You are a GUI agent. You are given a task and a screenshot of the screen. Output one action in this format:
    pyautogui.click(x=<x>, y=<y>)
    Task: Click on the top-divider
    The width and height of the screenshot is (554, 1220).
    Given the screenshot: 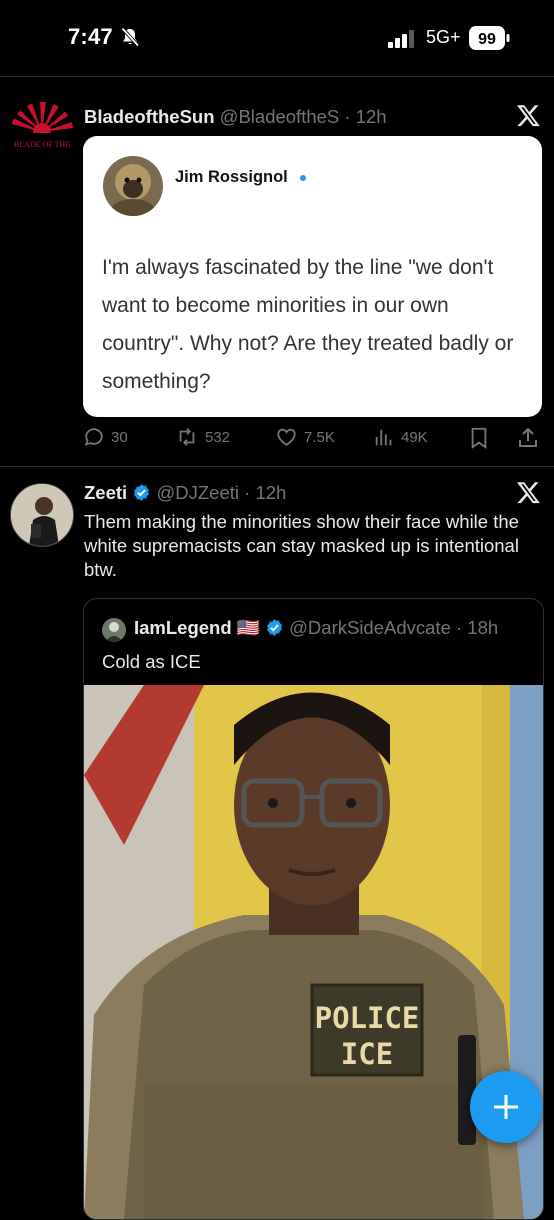 What is the action you would take?
    pyautogui.click(x=277, y=76)
    